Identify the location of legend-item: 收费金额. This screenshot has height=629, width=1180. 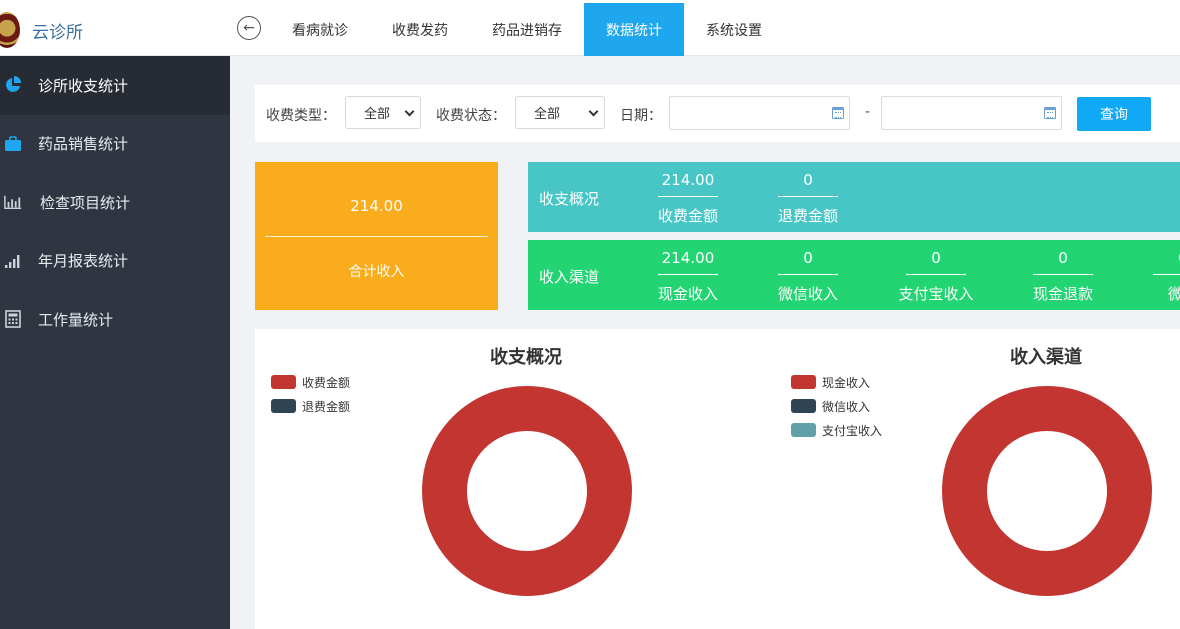
(310, 382).